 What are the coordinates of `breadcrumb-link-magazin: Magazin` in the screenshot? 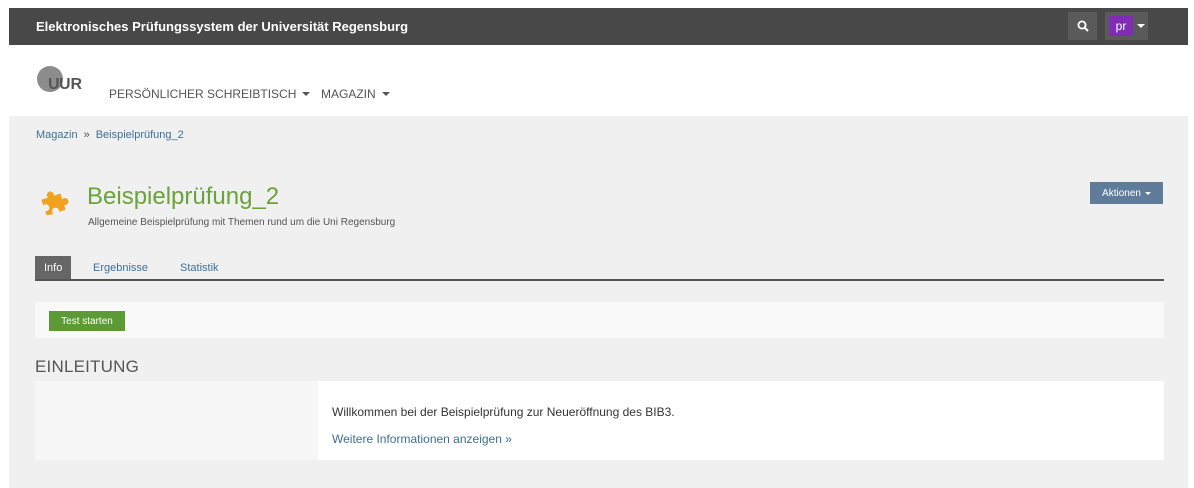 It's located at (57, 135).